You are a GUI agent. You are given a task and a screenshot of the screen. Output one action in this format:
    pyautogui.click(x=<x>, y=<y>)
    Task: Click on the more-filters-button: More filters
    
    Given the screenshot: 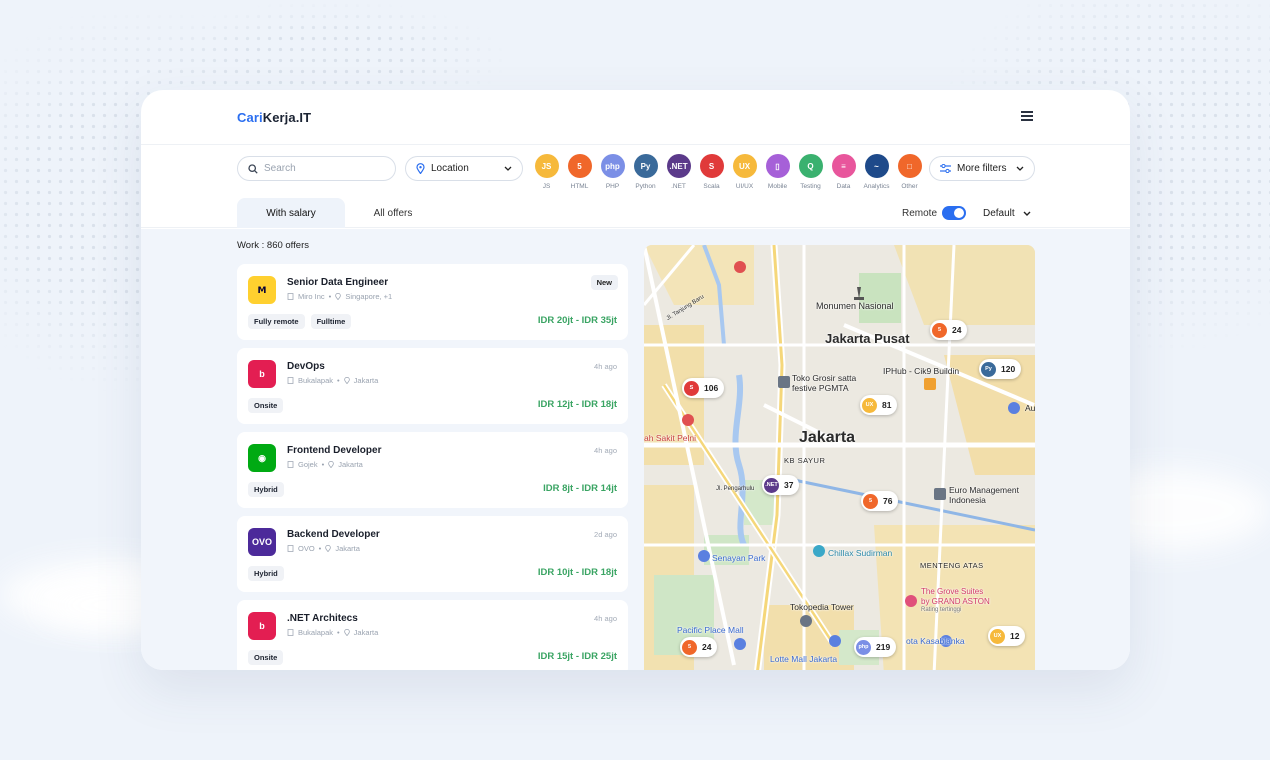 What is the action you would take?
    pyautogui.click(x=982, y=168)
    